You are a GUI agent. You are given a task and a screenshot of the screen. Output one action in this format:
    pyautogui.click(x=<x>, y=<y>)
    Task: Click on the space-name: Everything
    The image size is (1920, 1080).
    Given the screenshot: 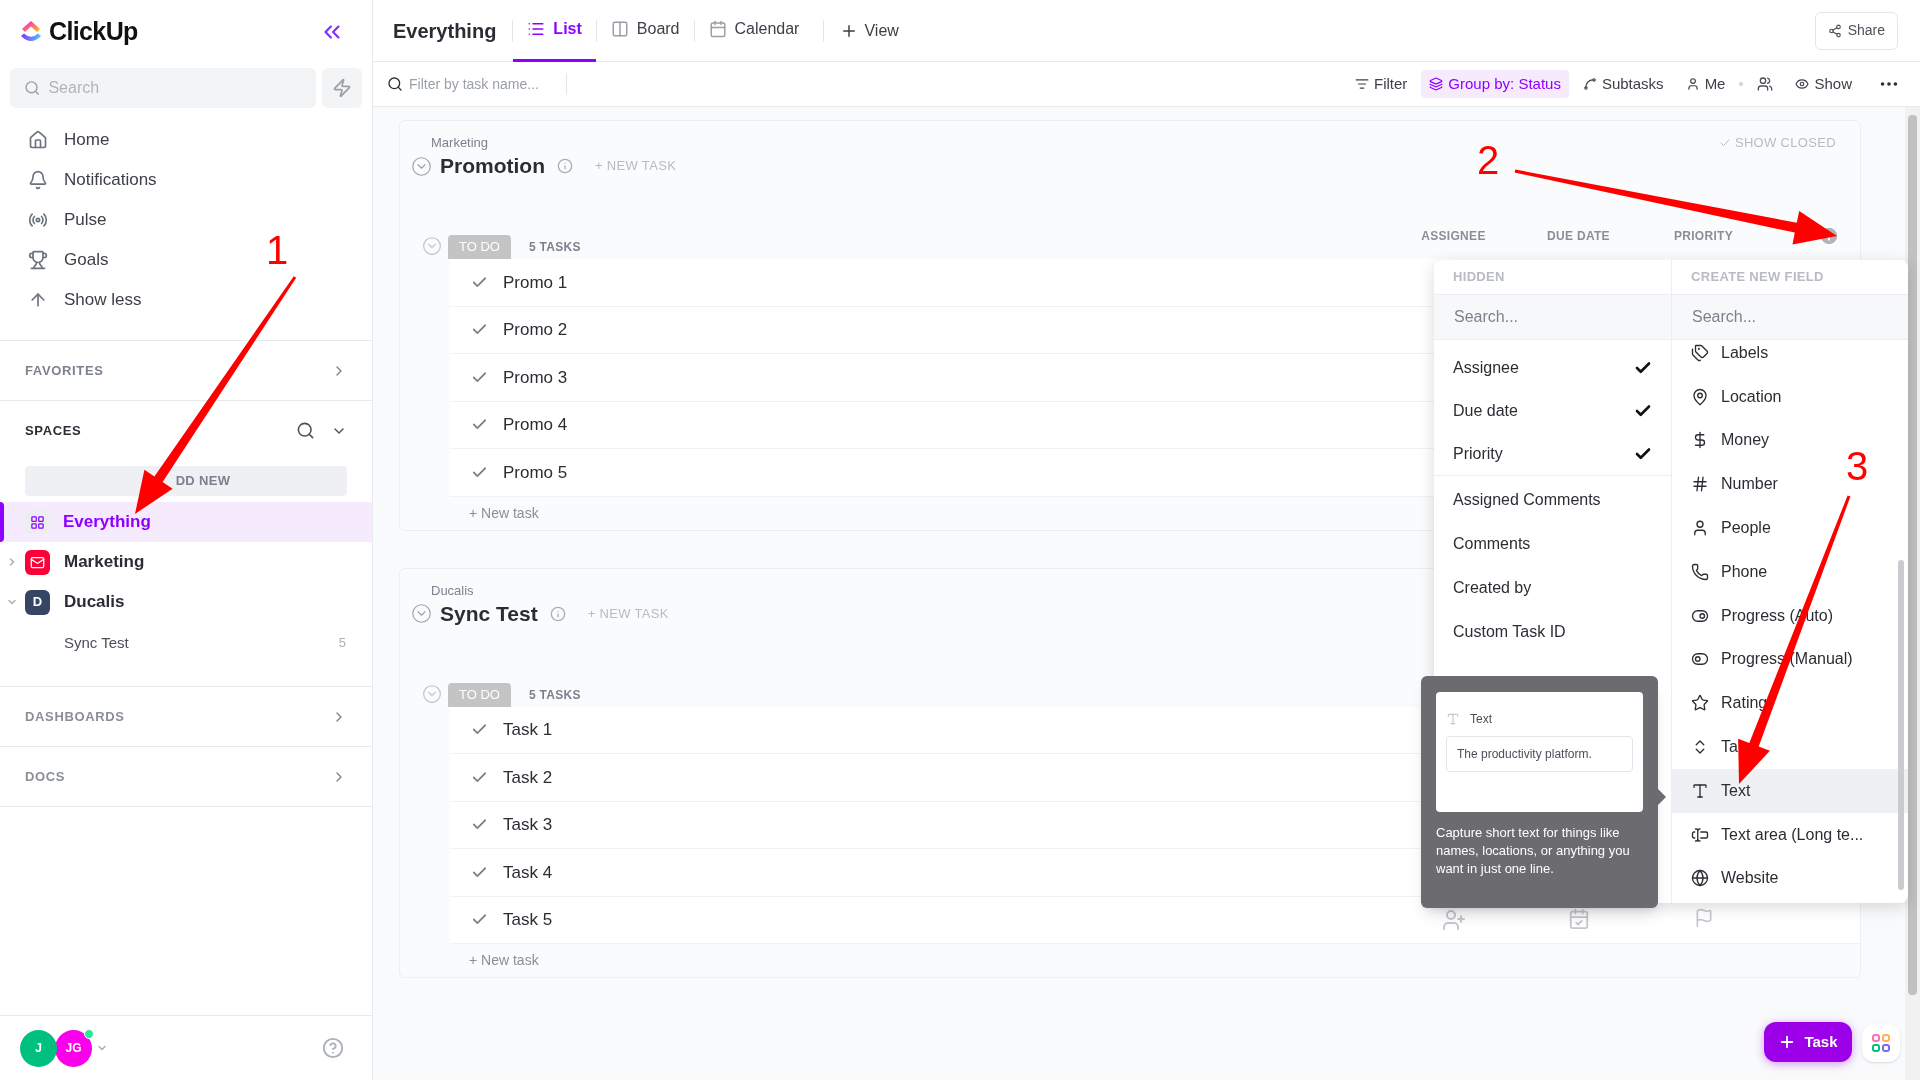 What is the action you would take?
    pyautogui.click(x=107, y=522)
    